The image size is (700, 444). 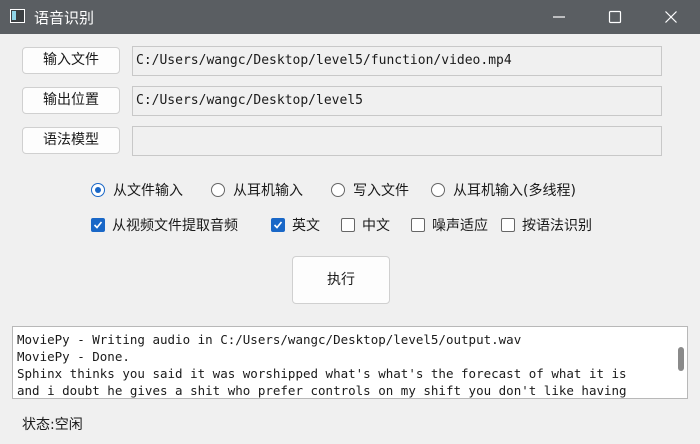 What do you see at coordinates (71, 100) in the screenshot?
I see `output-location-button: 输出位置` at bounding box center [71, 100].